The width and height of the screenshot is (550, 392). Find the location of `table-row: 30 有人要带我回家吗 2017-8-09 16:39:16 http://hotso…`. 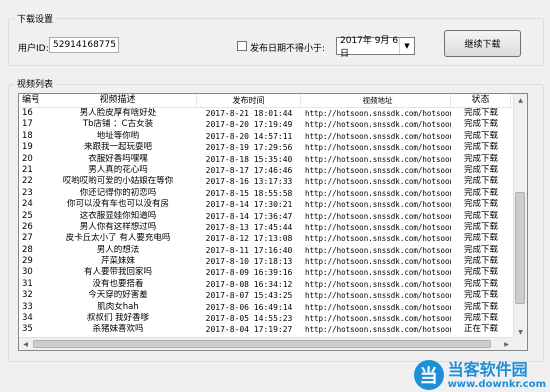

table-row: 30 有人要带我回家吗 2017-8-09 16:39:16 http://hotso… is located at coordinates (273, 272).